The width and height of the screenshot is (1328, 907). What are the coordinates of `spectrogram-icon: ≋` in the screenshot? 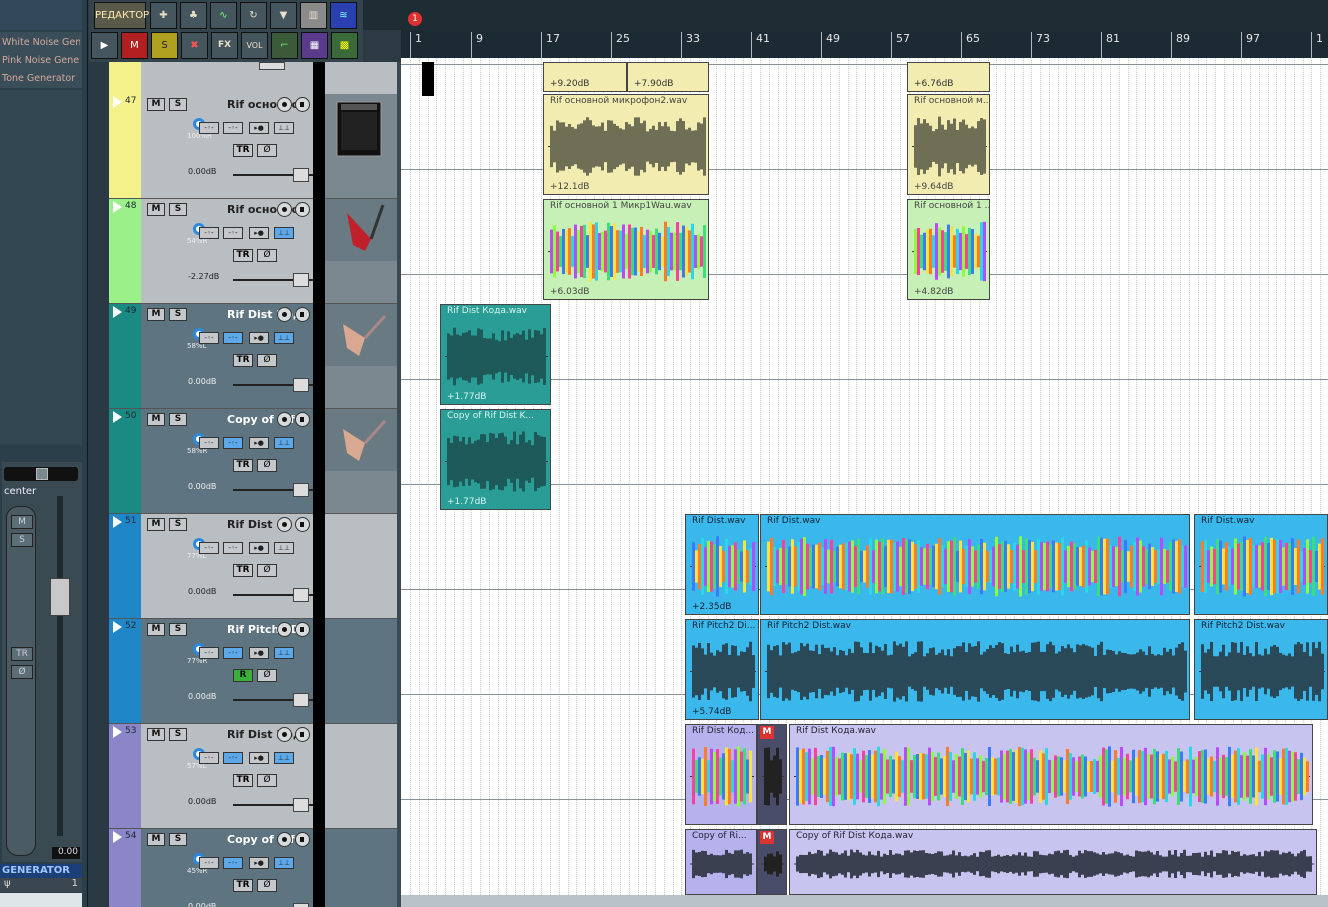 It's located at (343, 15).